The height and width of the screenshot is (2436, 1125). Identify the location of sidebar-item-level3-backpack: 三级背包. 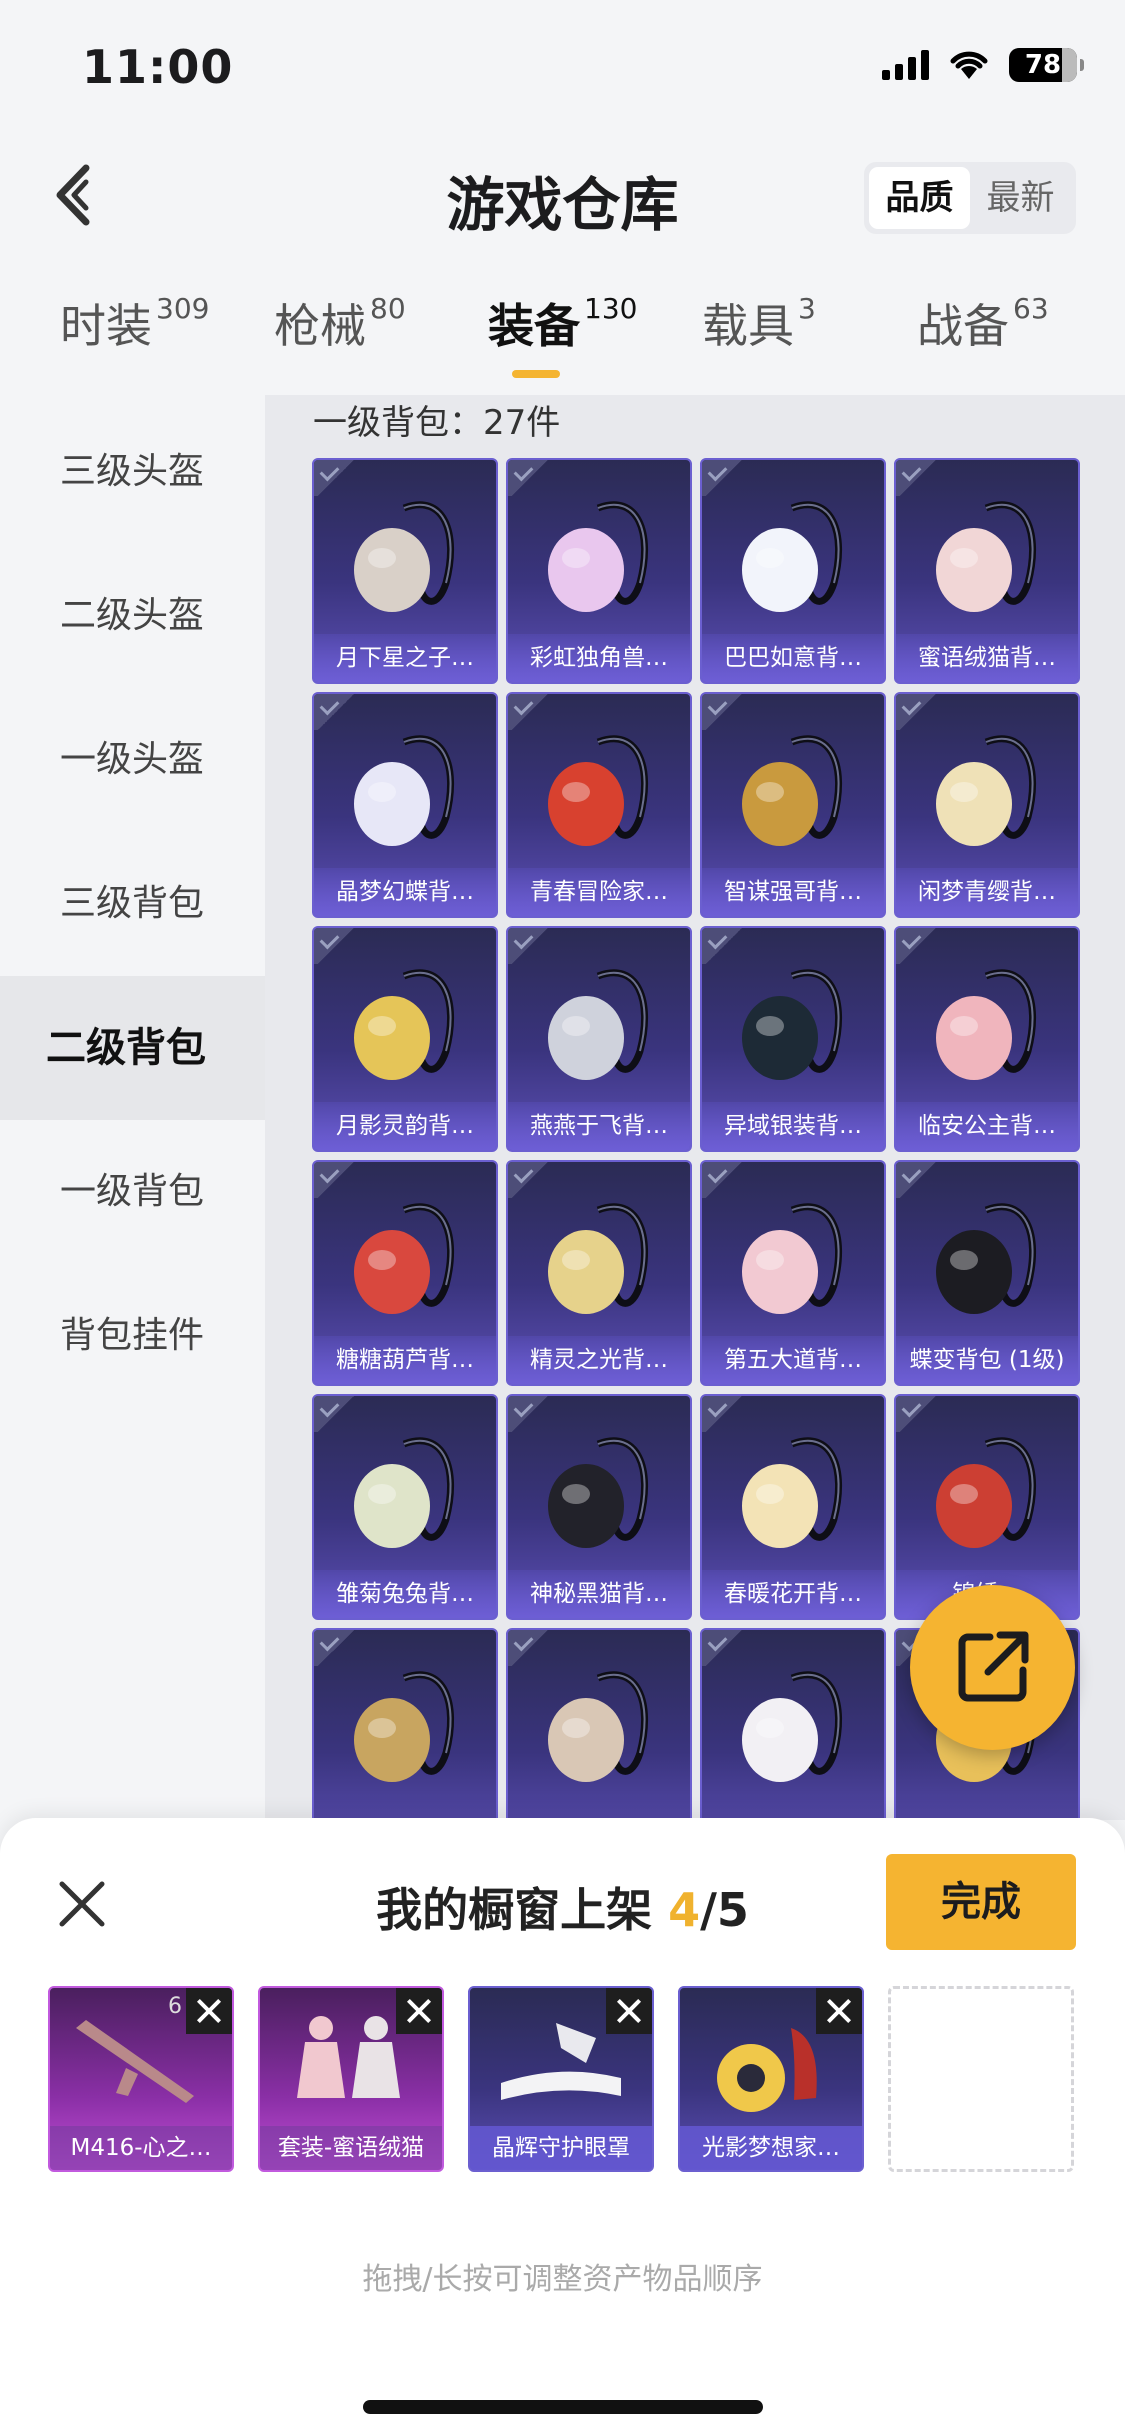
(132, 904).